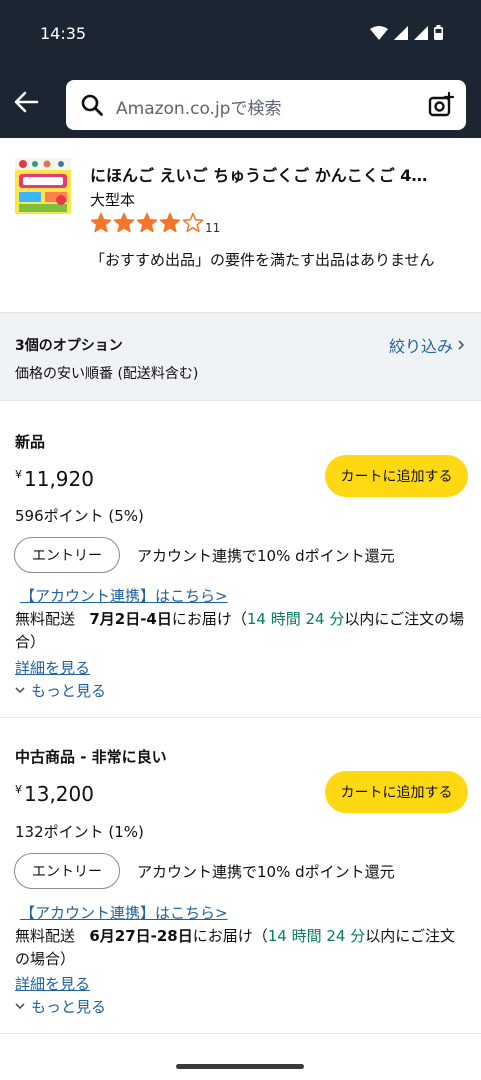 This screenshot has height=1080, width=481. I want to click on search-header: Amazon.co.jpで検索, so click(240, 102).